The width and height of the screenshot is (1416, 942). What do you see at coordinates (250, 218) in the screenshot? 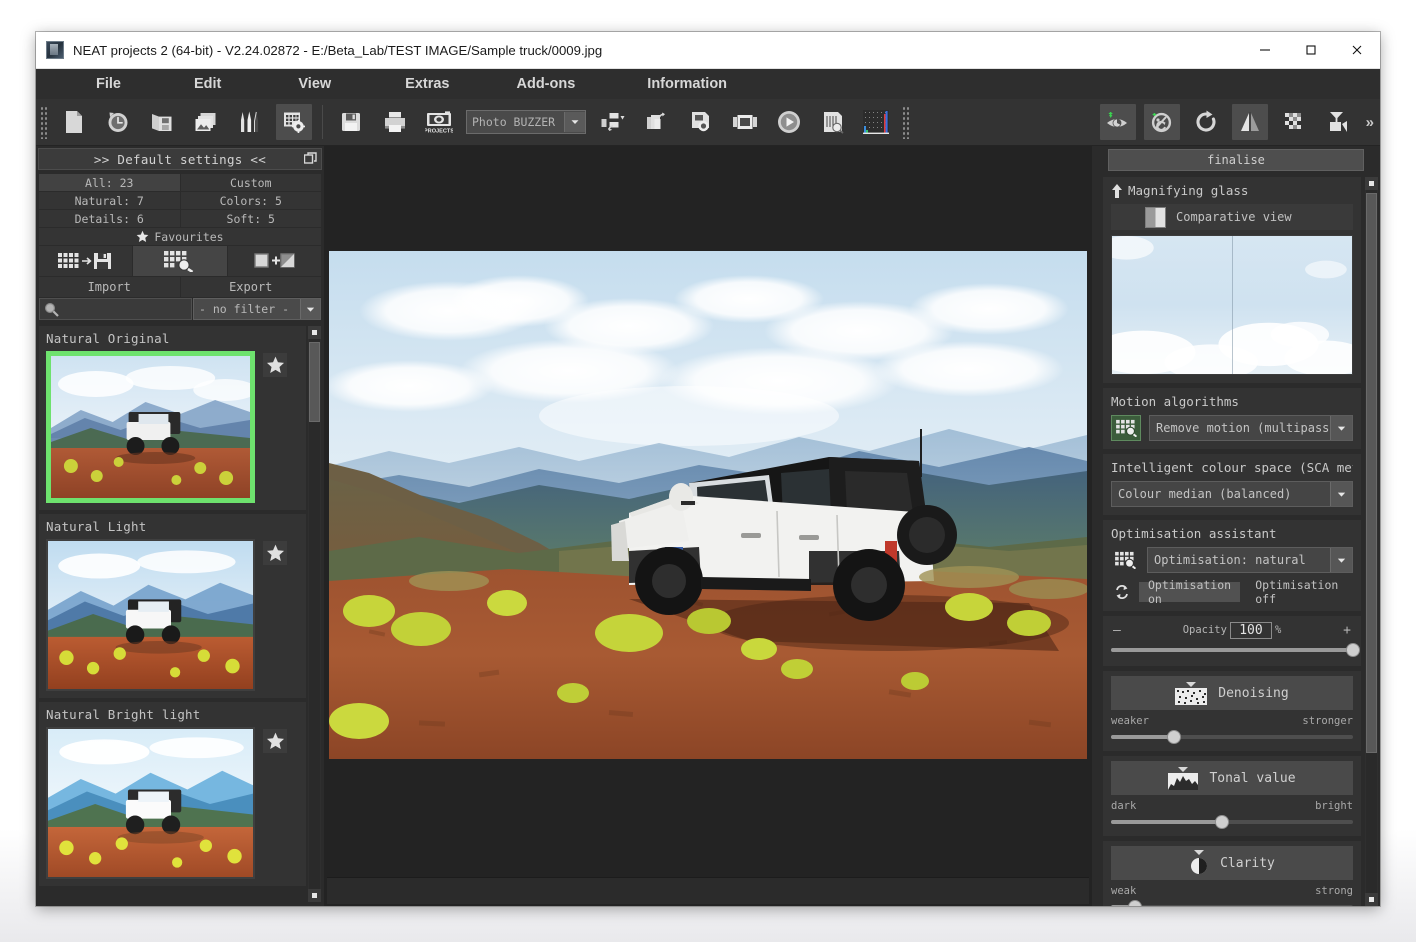
I see `count-soft: Soft: 5` at bounding box center [250, 218].